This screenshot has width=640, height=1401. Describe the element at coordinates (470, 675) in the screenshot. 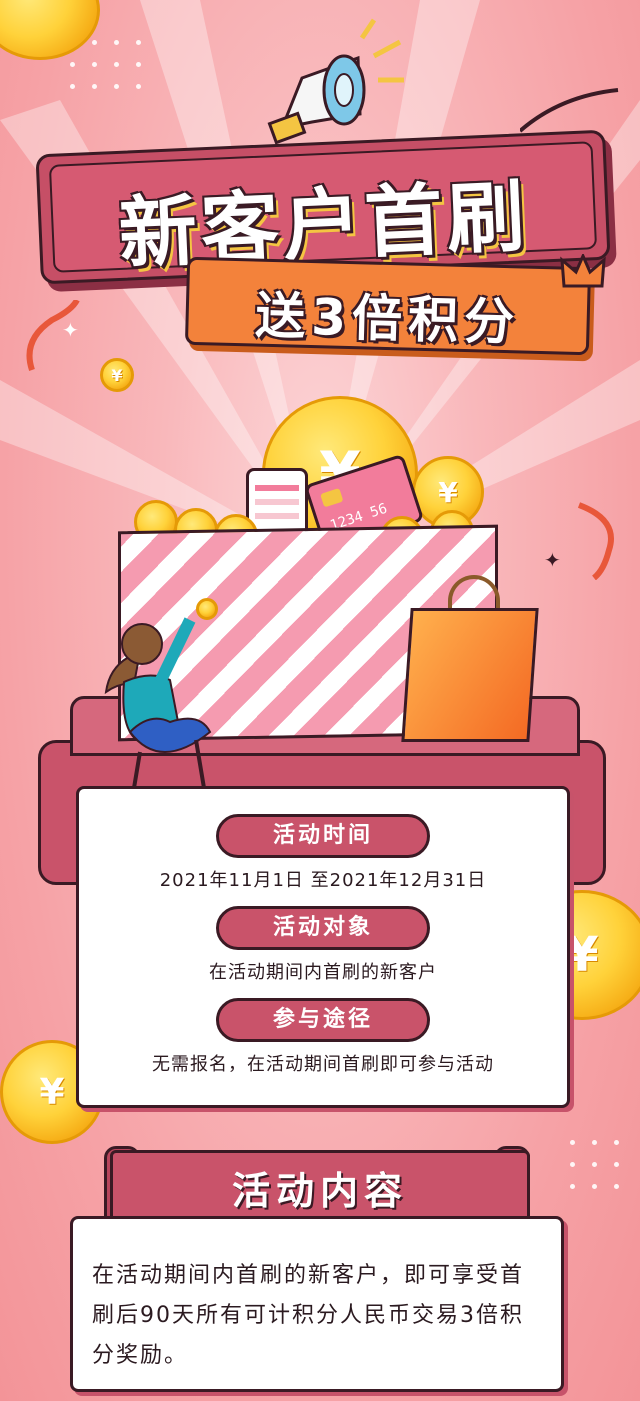

I see `shopping-bag-icon` at that location.